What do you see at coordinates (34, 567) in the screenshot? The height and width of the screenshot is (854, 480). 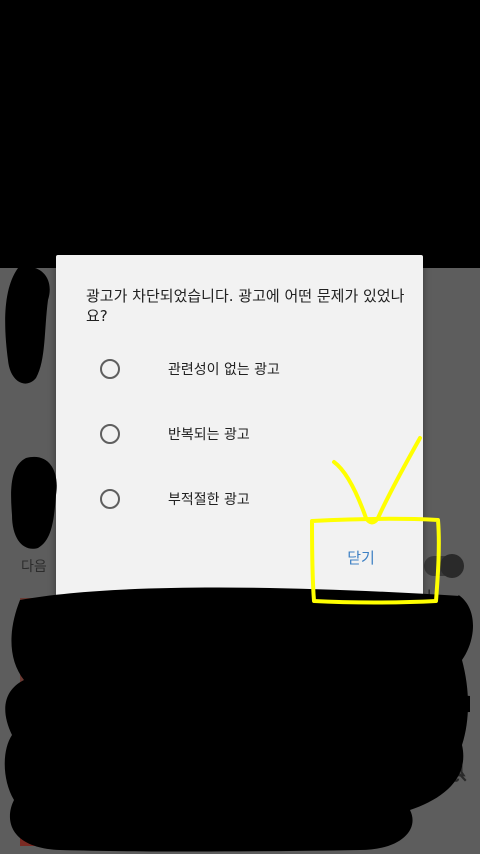 I see `autoplay-next-label: 다음` at bounding box center [34, 567].